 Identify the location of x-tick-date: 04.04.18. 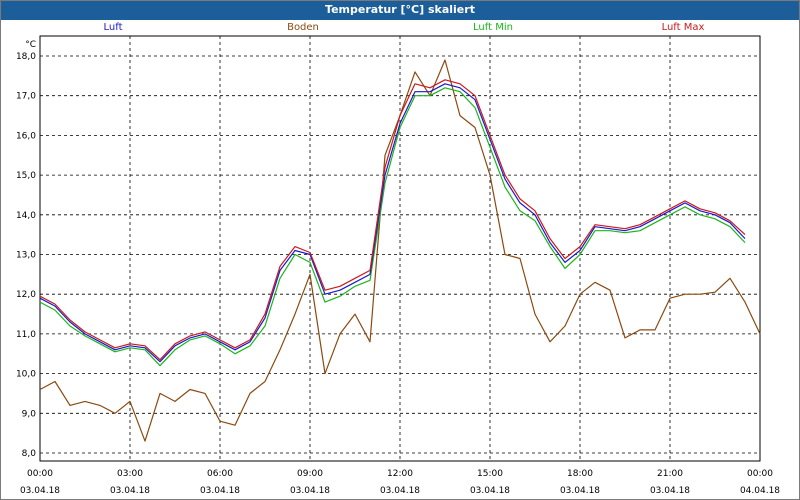
(760, 491).